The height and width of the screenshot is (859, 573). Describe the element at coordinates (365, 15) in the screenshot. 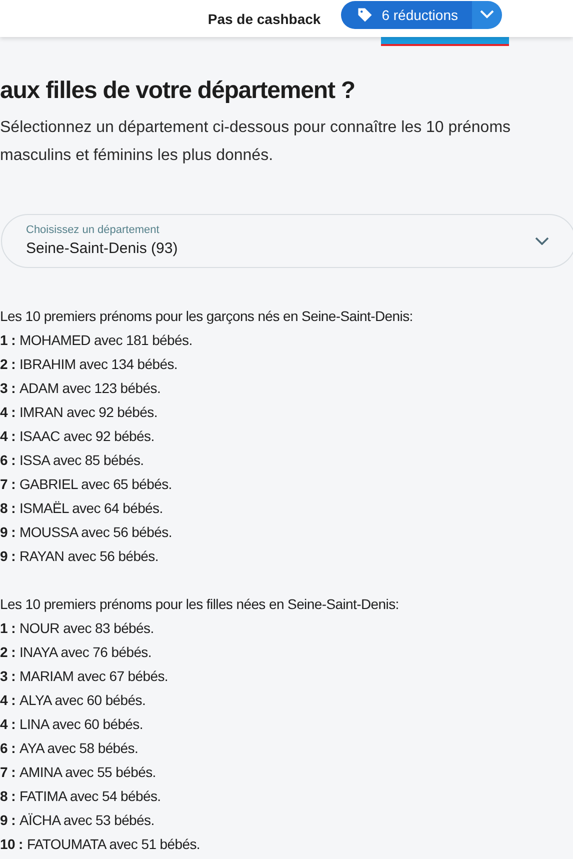

I see `tag-icon` at that location.